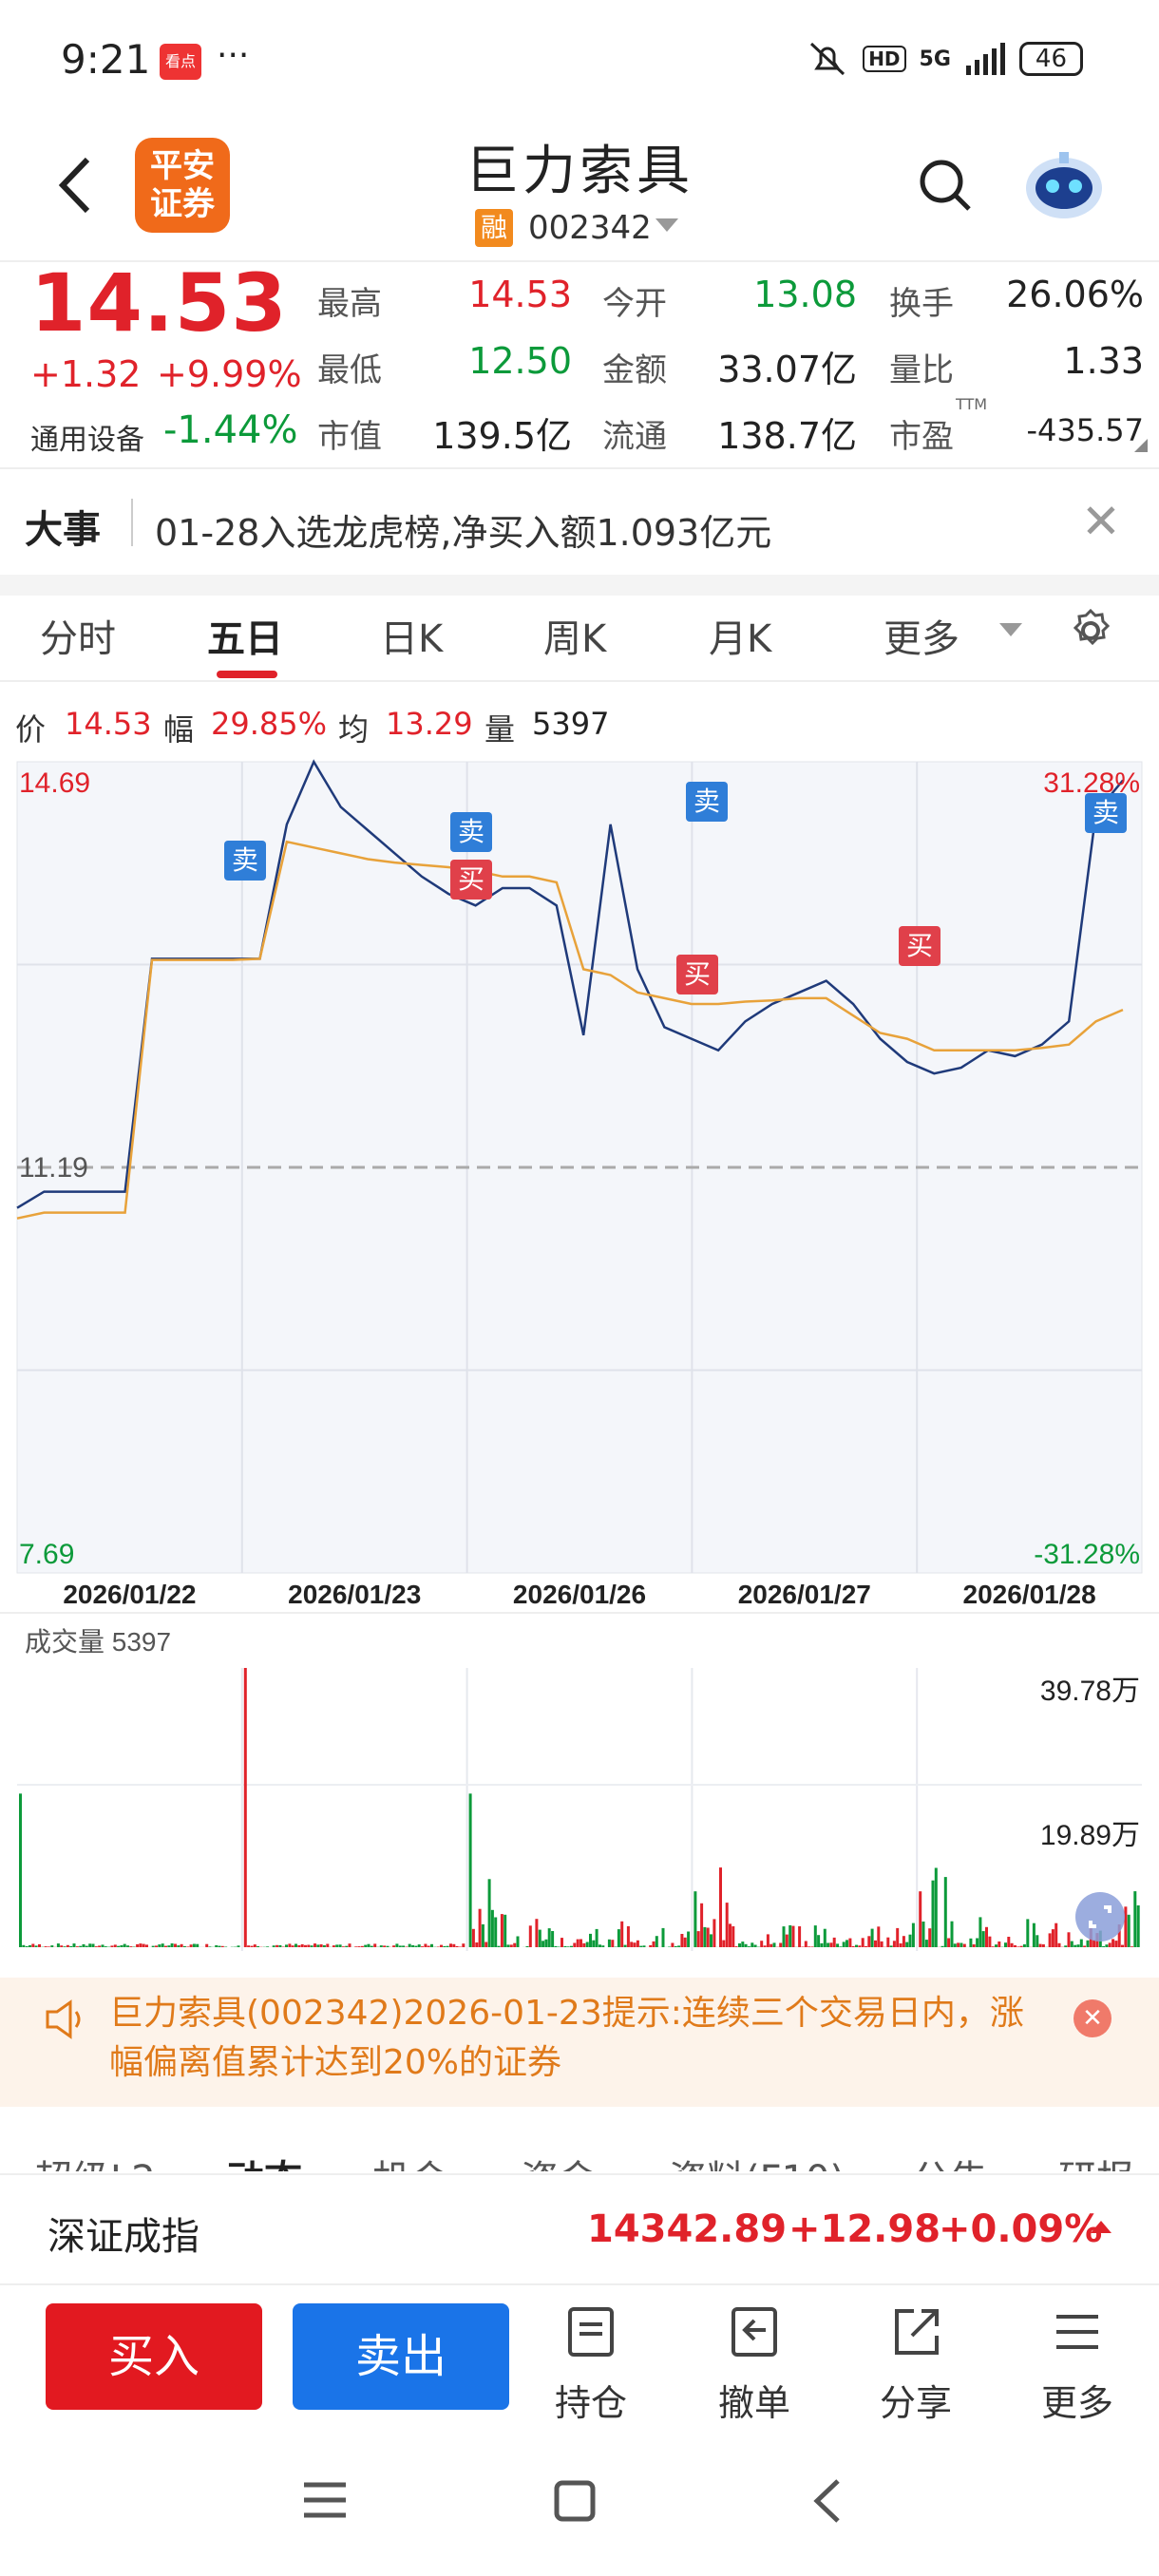 The width and height of the screenshot is (1159, 2576). What do you see at coordinates (754, 2364) in the screenshot?
I see `cancel-order-button: 撤单` at bounding box center [754, 2364].